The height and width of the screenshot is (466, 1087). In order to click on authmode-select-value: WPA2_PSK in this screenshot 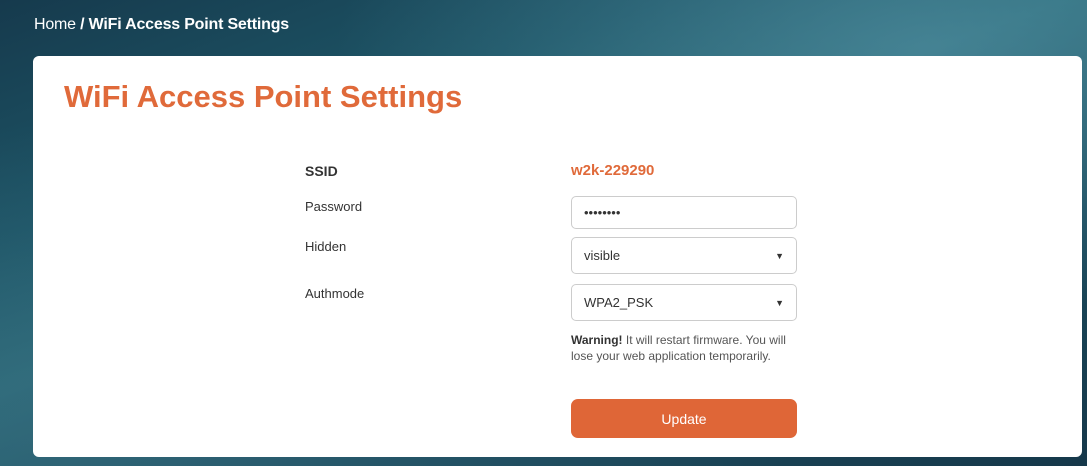, I will do `click(619, 302)`.